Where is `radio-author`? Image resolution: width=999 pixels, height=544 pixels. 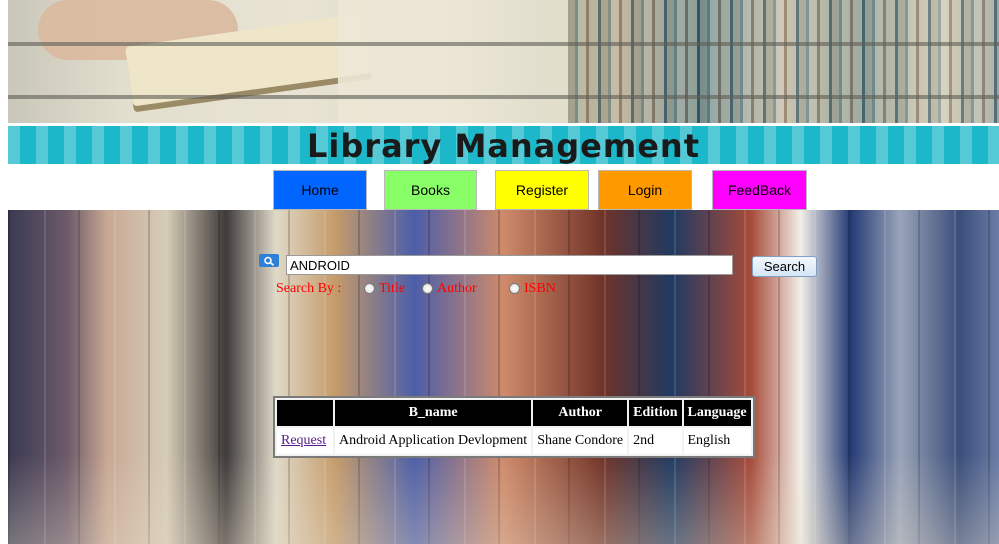
radio-author is located at coordinates (427, 288).